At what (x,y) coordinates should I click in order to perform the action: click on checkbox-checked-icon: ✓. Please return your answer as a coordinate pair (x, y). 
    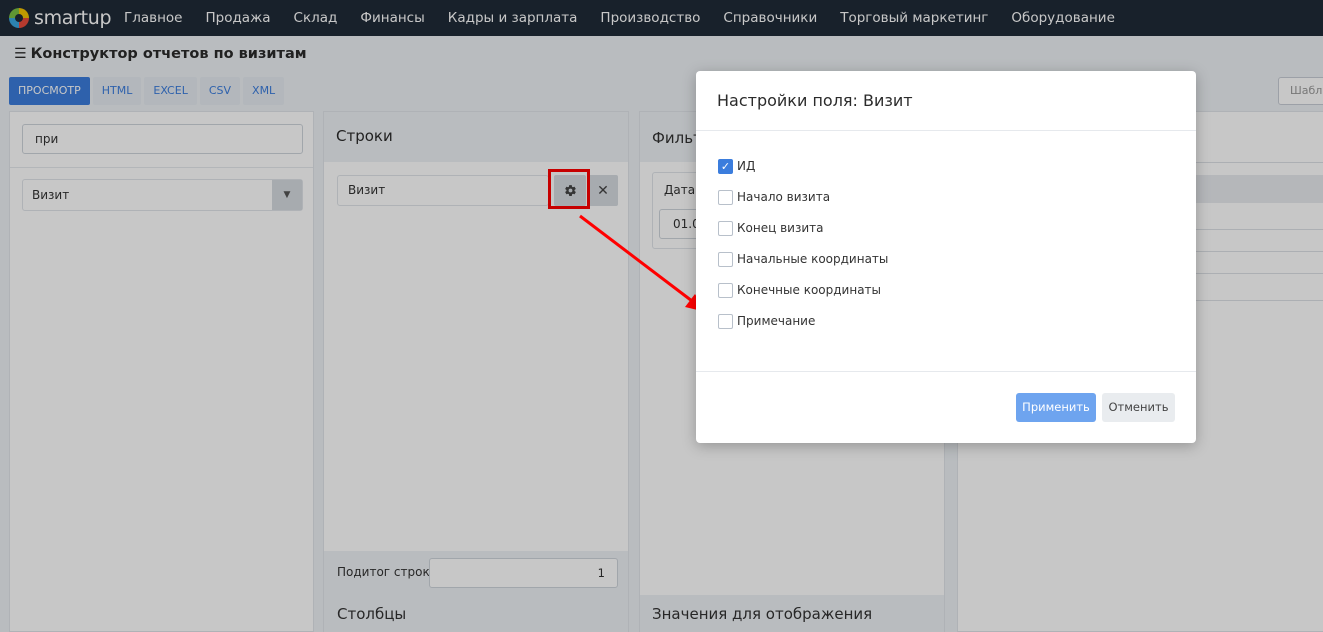
    Looking at the image, I should click on (725, 166).